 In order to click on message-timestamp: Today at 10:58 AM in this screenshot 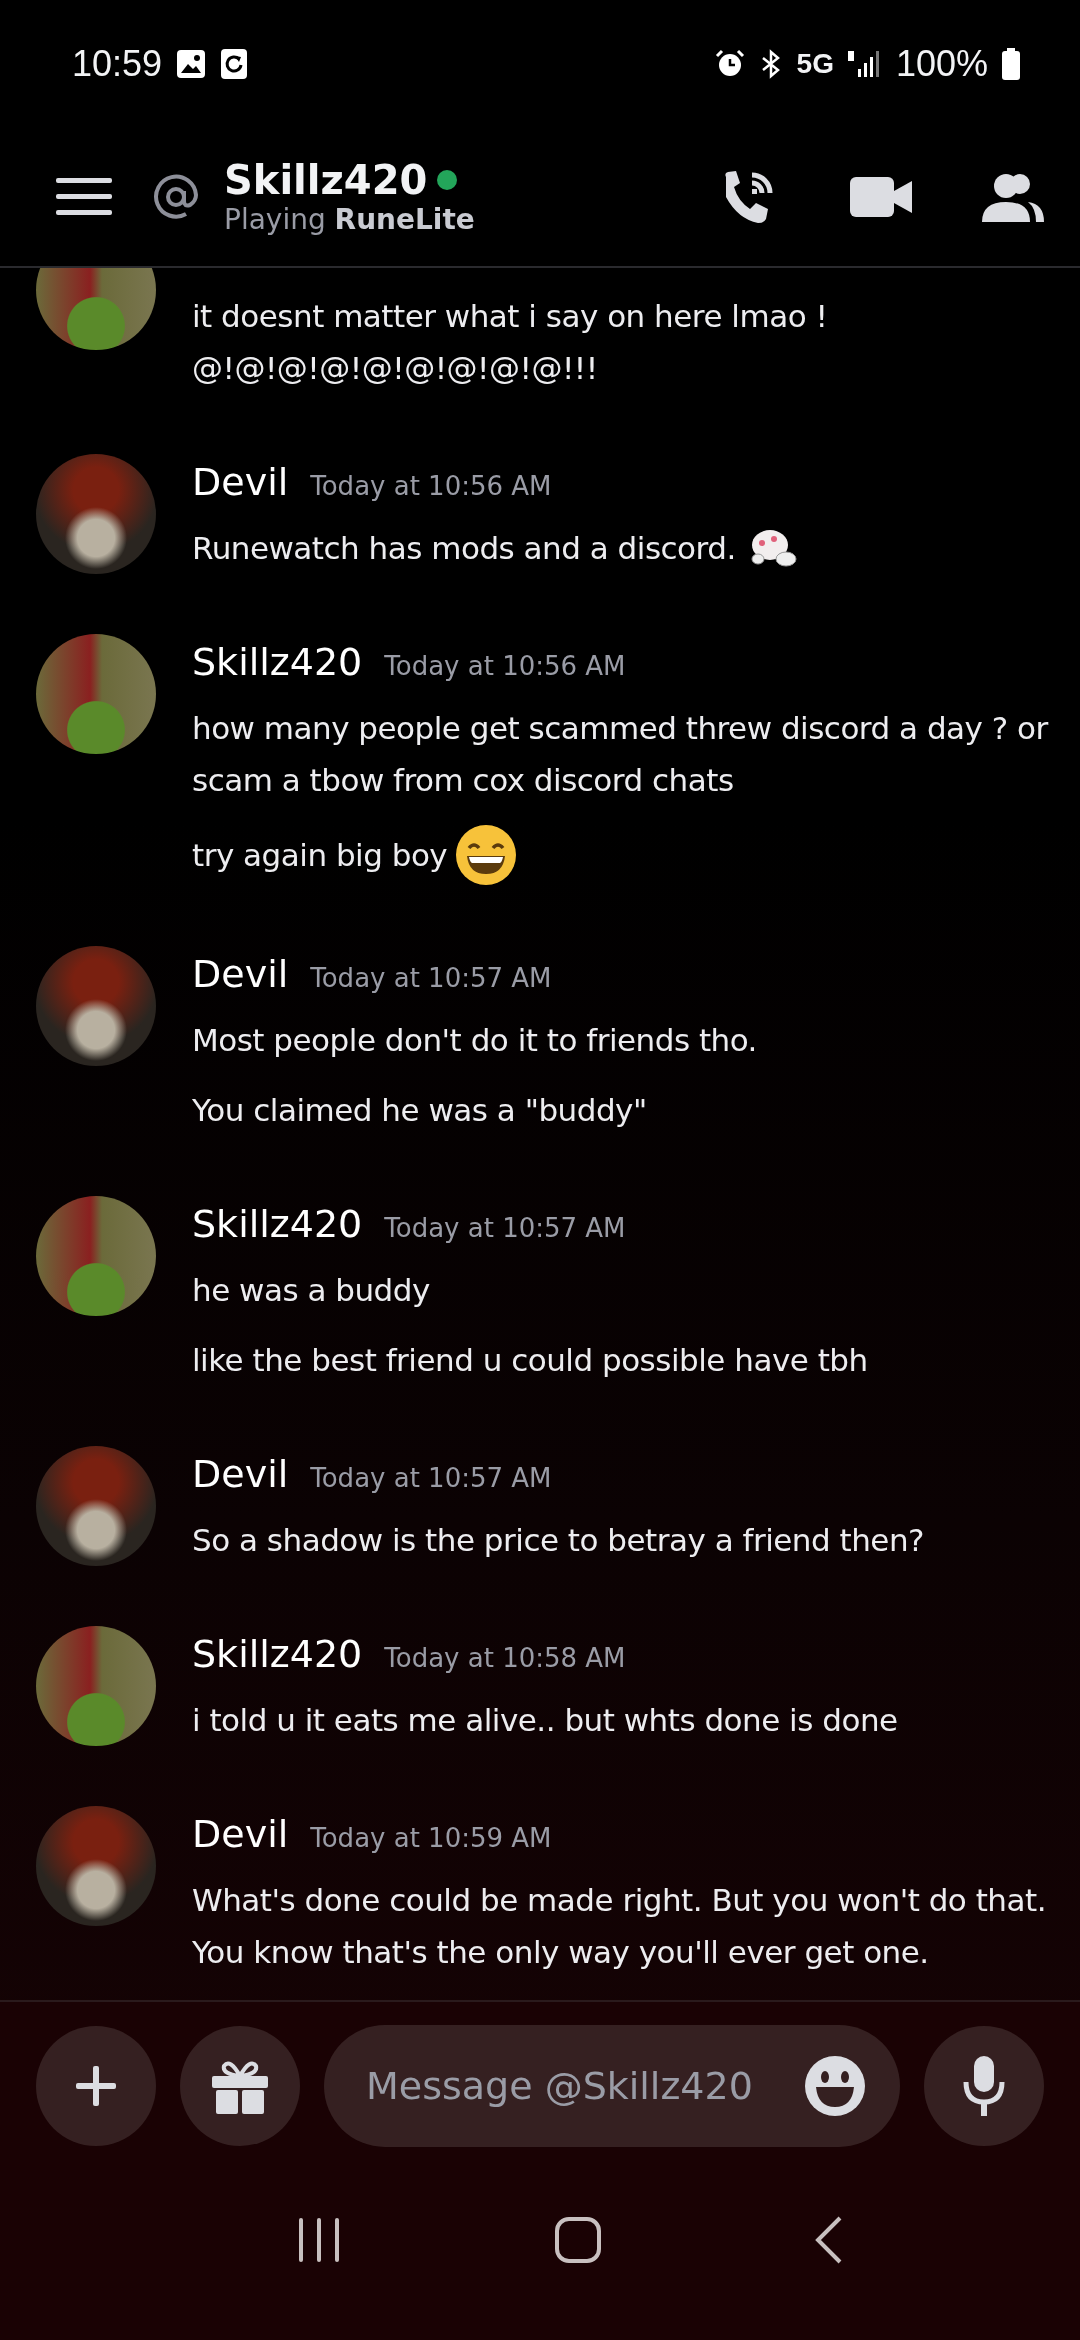, I will do `click(505, 1658)`.